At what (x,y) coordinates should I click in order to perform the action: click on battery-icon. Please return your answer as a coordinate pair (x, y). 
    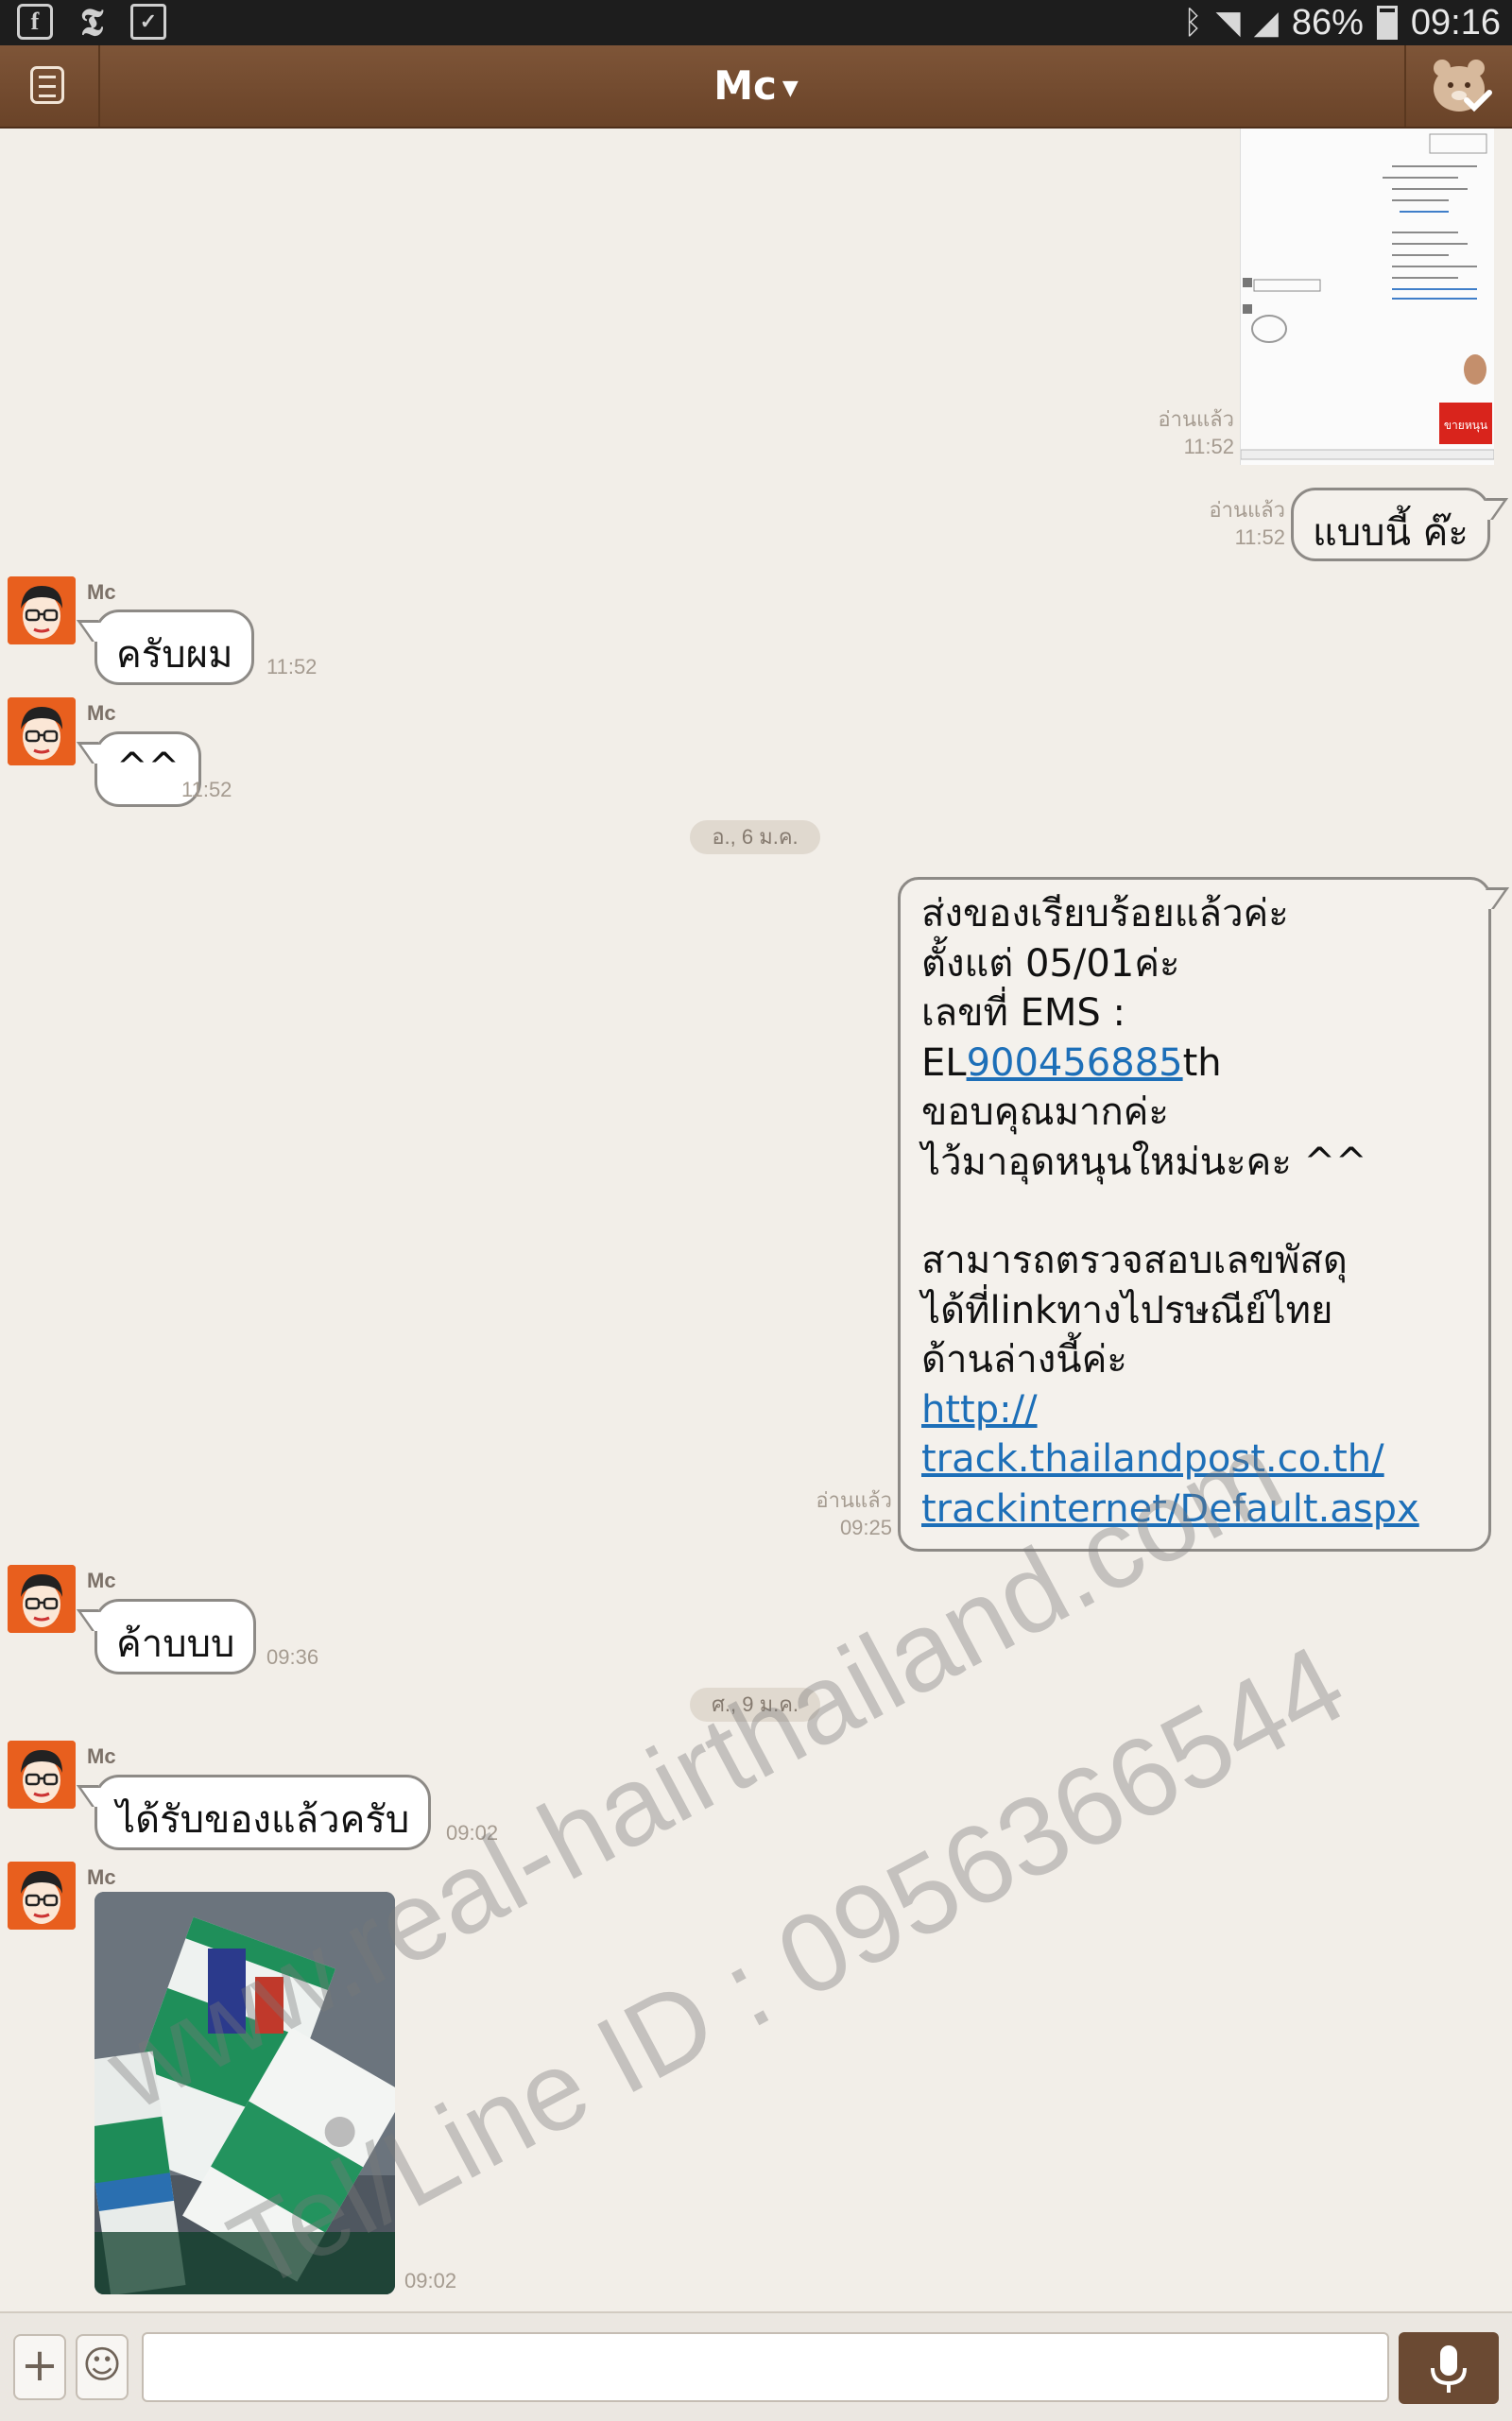
    Looking at the image, I should click on (1387, 23).